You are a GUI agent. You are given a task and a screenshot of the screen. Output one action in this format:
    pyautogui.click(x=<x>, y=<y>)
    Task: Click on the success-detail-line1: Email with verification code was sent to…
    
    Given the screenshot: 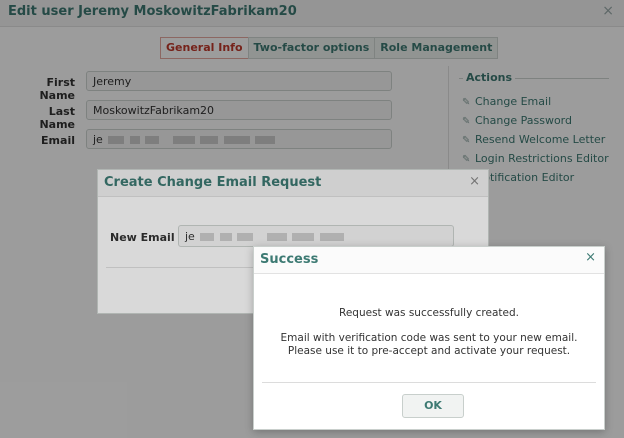 What is the action you would take?
    pyautogui.click(x=429, y=338)
    